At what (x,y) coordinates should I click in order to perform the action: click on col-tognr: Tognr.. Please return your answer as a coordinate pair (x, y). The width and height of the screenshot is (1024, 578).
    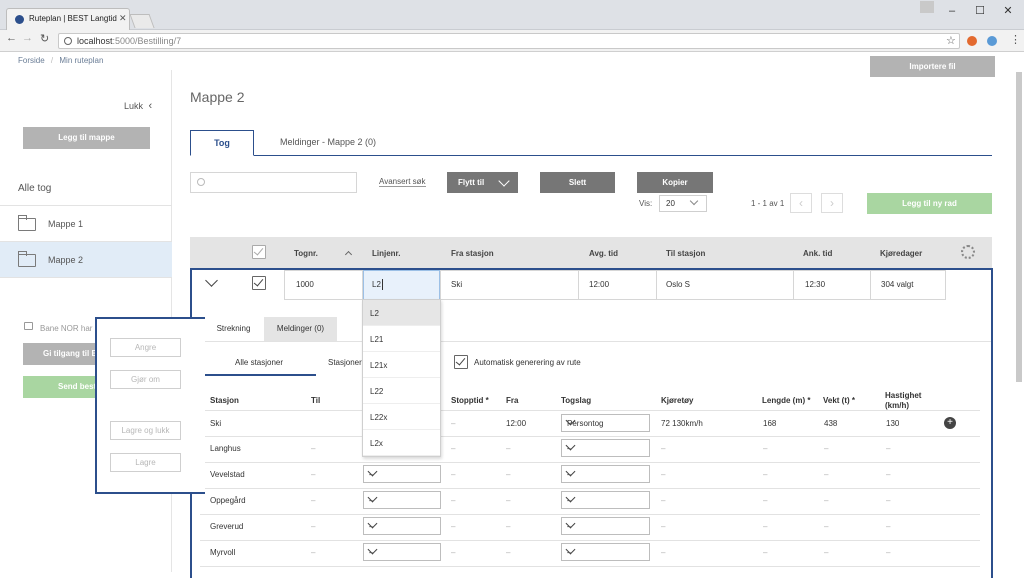
    Looking at the image, I should click on (306, 253).